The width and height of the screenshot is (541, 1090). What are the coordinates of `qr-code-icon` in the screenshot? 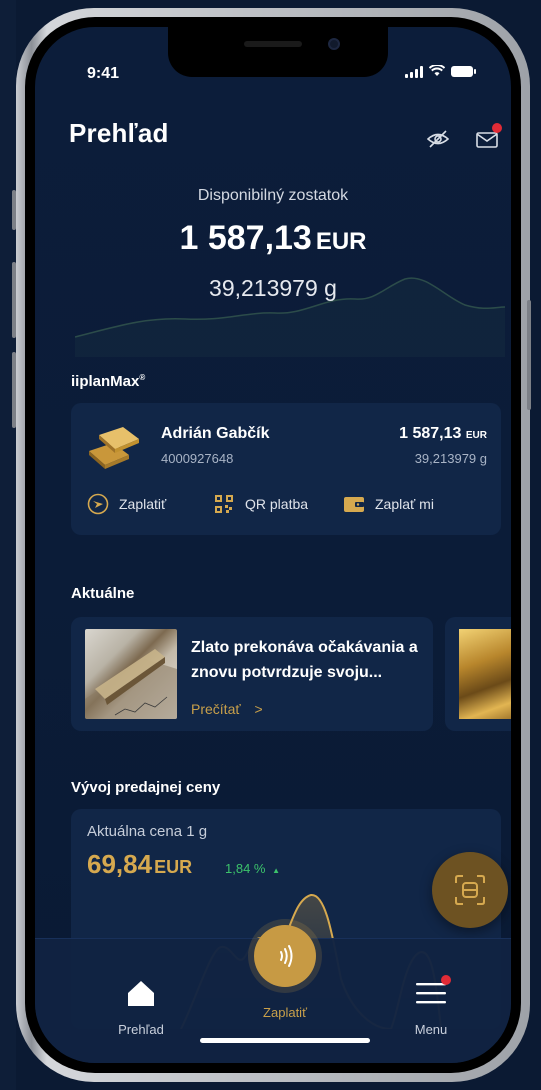 It's located at (224, 504).